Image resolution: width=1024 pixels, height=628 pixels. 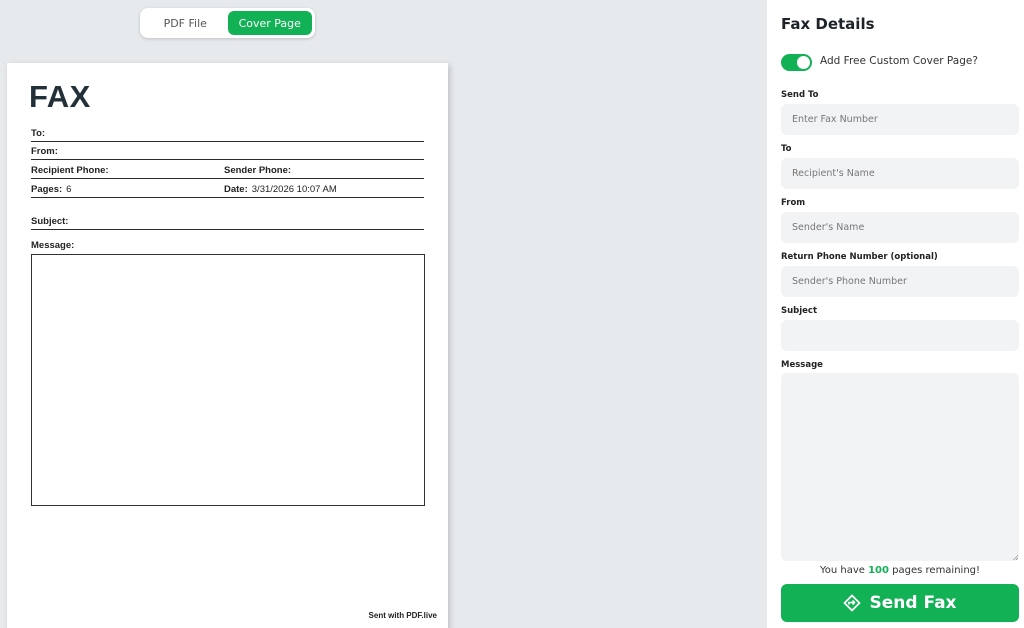 I want to click on from-label: From, so click(x=793, y=203).